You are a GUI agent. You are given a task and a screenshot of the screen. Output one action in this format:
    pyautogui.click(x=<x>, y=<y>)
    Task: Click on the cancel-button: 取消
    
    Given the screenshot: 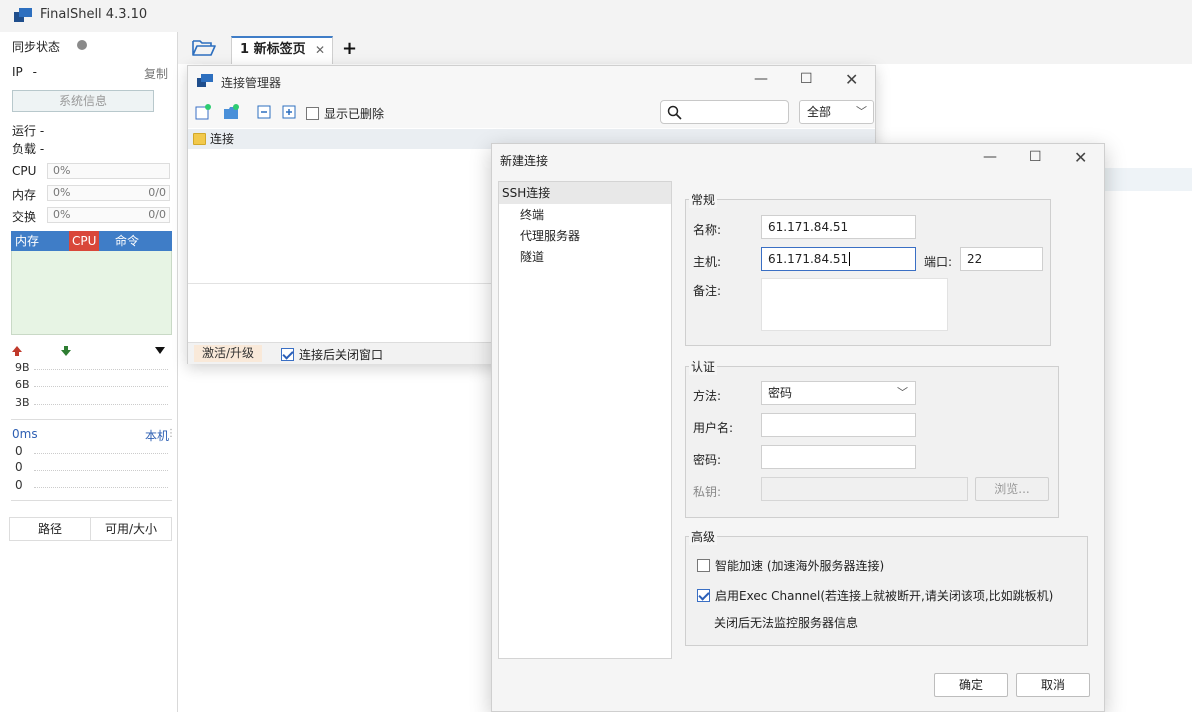 What is the action you would take?
    pyautogui.click(x=1053, y=685)
    